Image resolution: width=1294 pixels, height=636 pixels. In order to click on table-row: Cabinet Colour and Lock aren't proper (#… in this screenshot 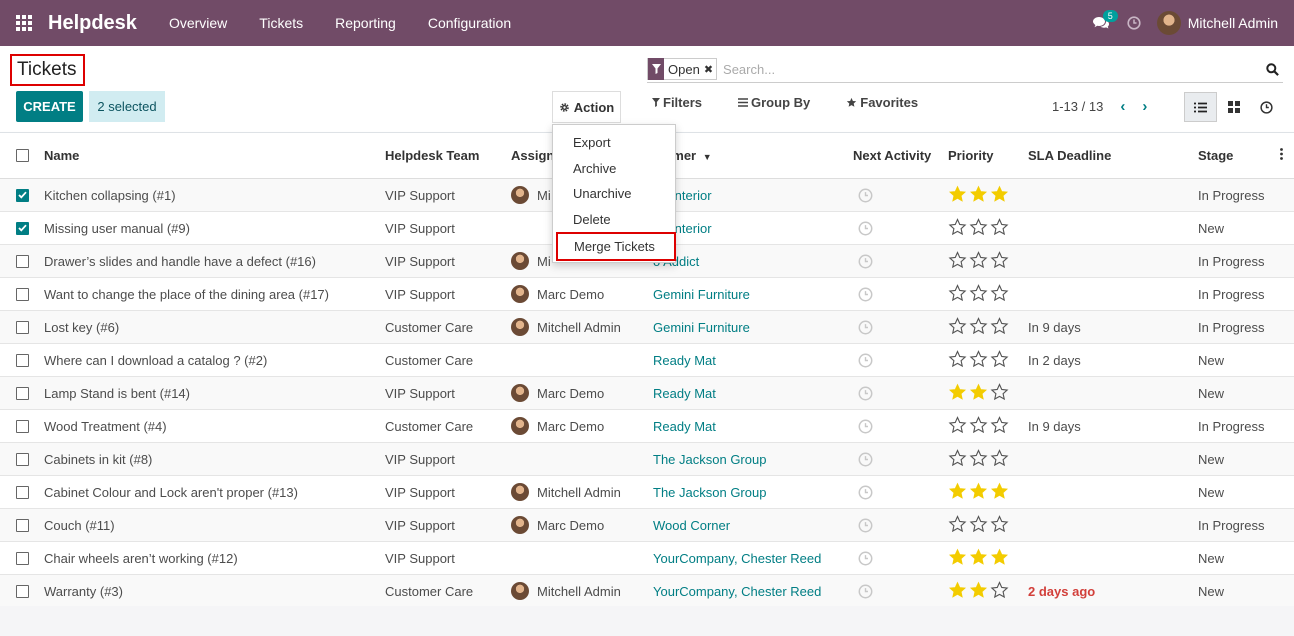, I will do `click(647, 492)`.